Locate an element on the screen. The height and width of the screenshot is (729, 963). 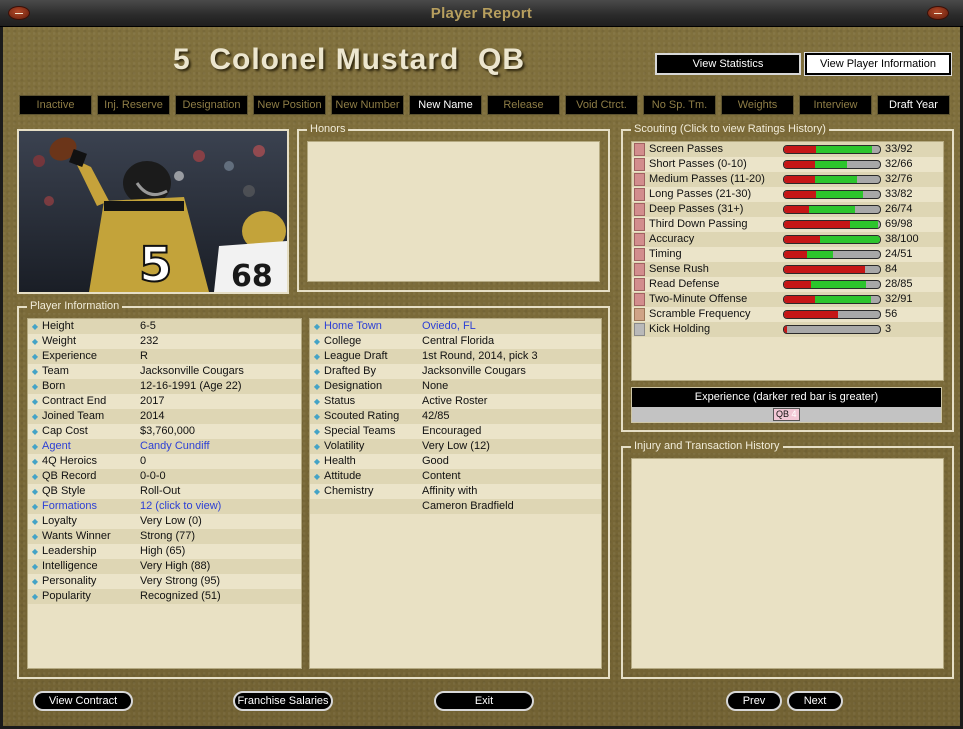
player-number: 5 is located at coordinates (182, 59).